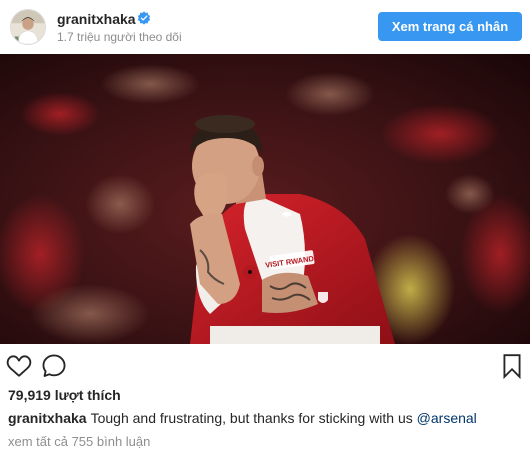 This screenshot has width=530, height=457. What do you see at coordinates (47, 418) in the screenshot?
I see `caption-username: granitxhaka` at bounding box center [47, 418].